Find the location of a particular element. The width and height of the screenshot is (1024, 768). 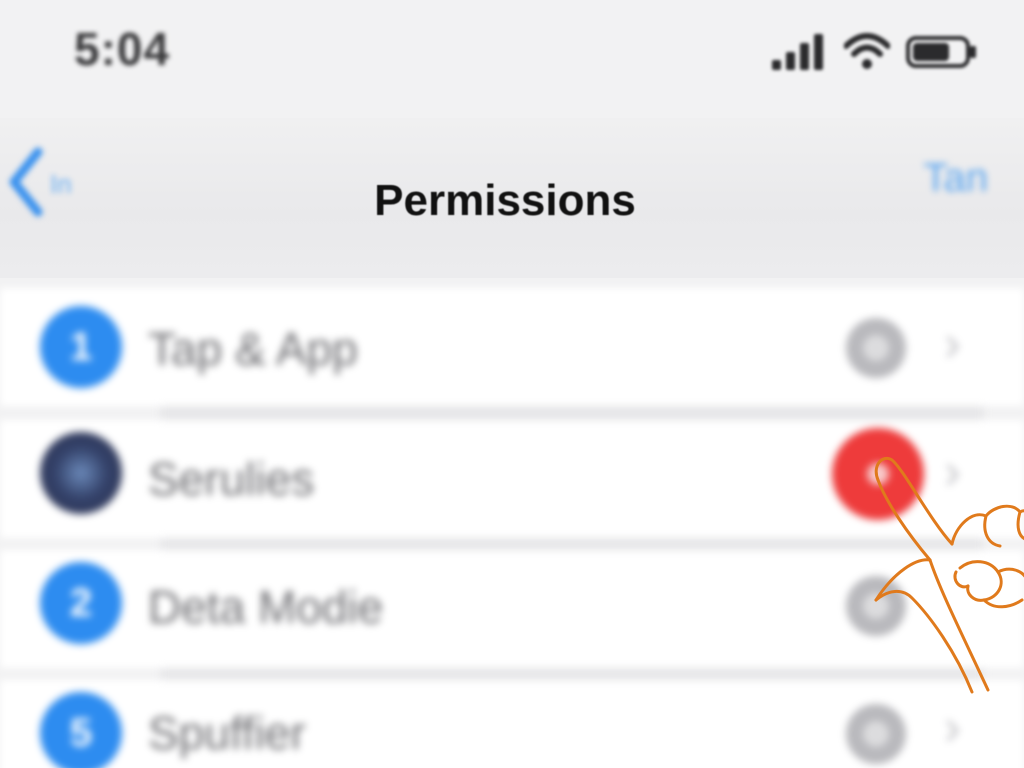

row-divider is located at coordinates (572, 413).